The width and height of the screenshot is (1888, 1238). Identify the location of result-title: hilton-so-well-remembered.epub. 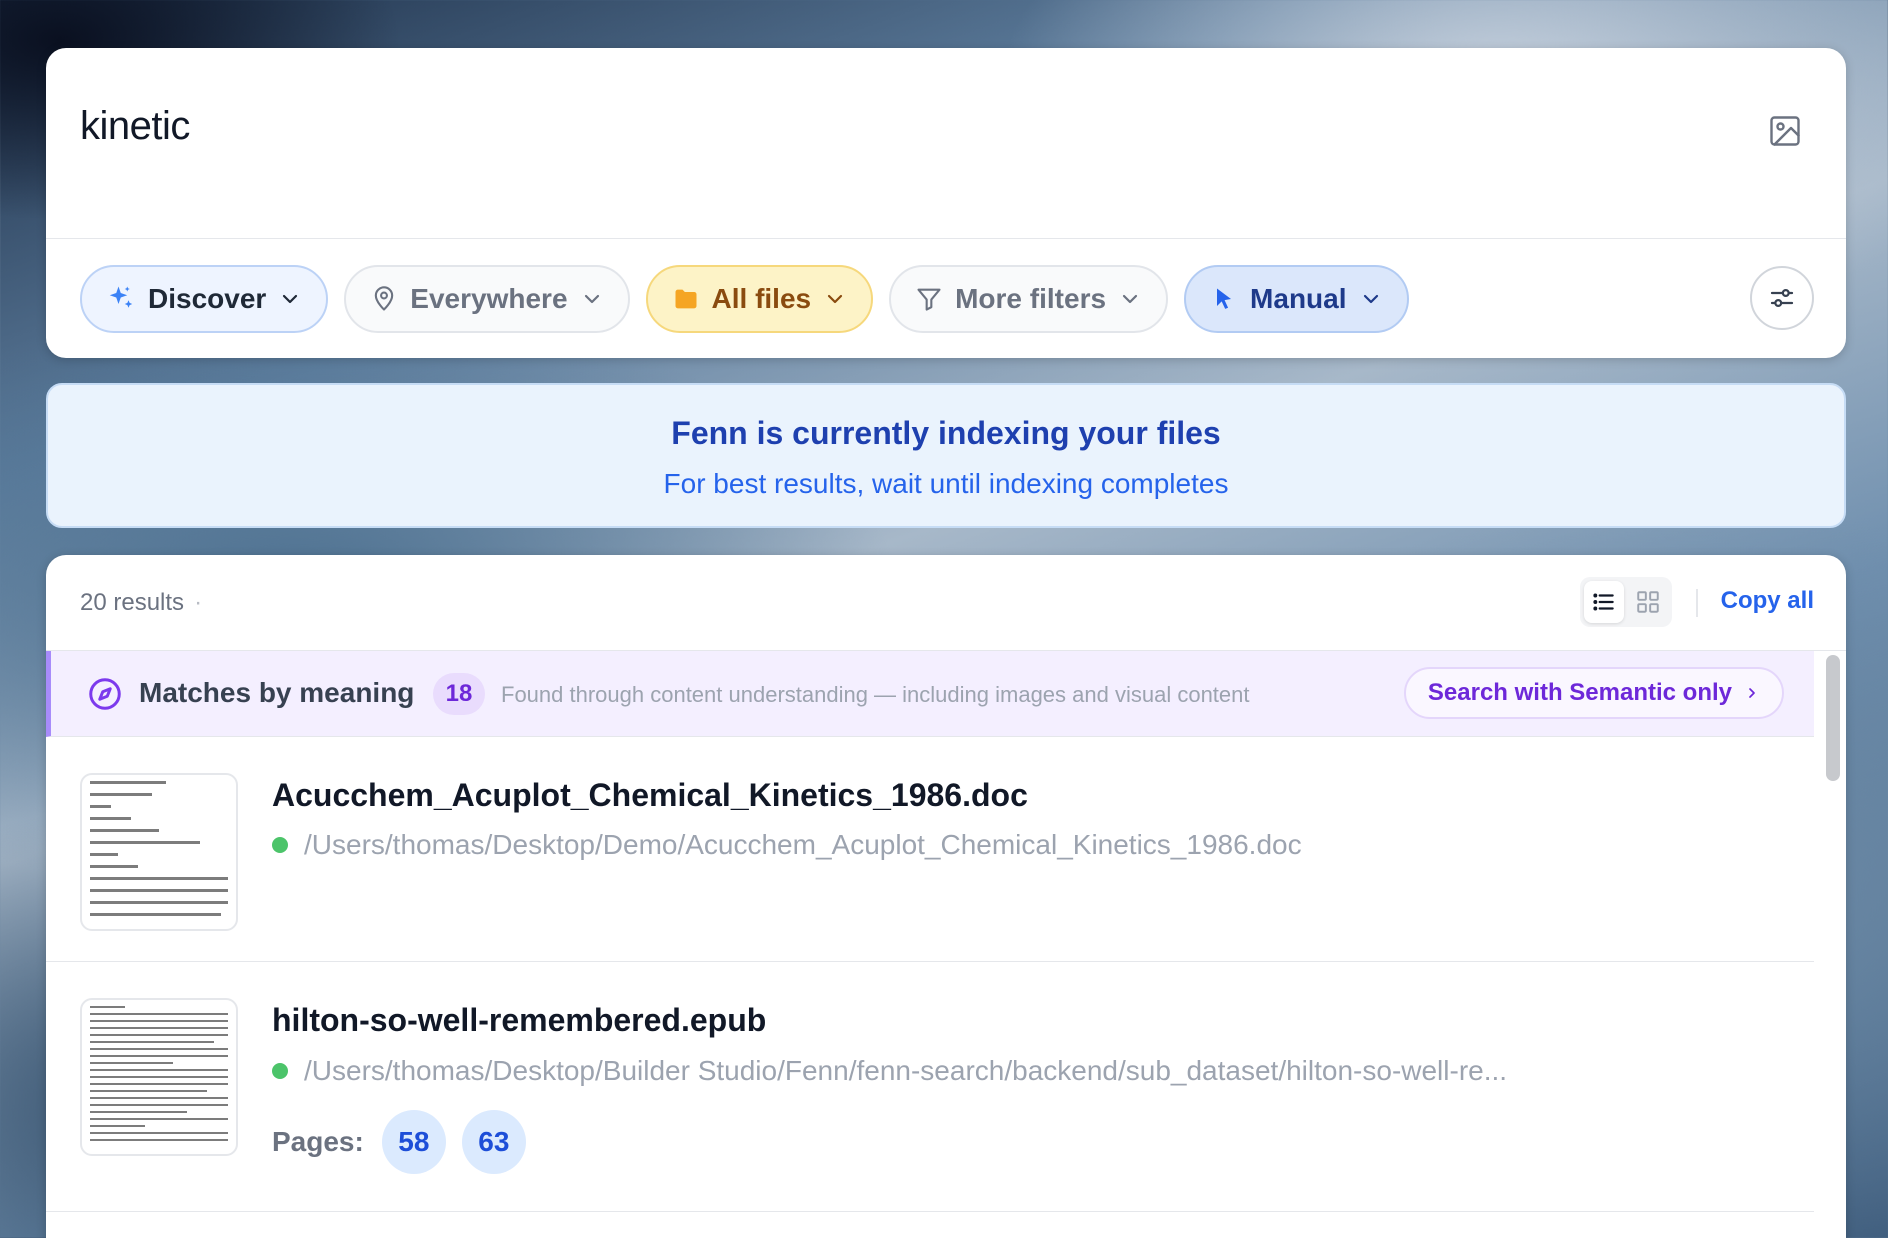
(519, 1020).